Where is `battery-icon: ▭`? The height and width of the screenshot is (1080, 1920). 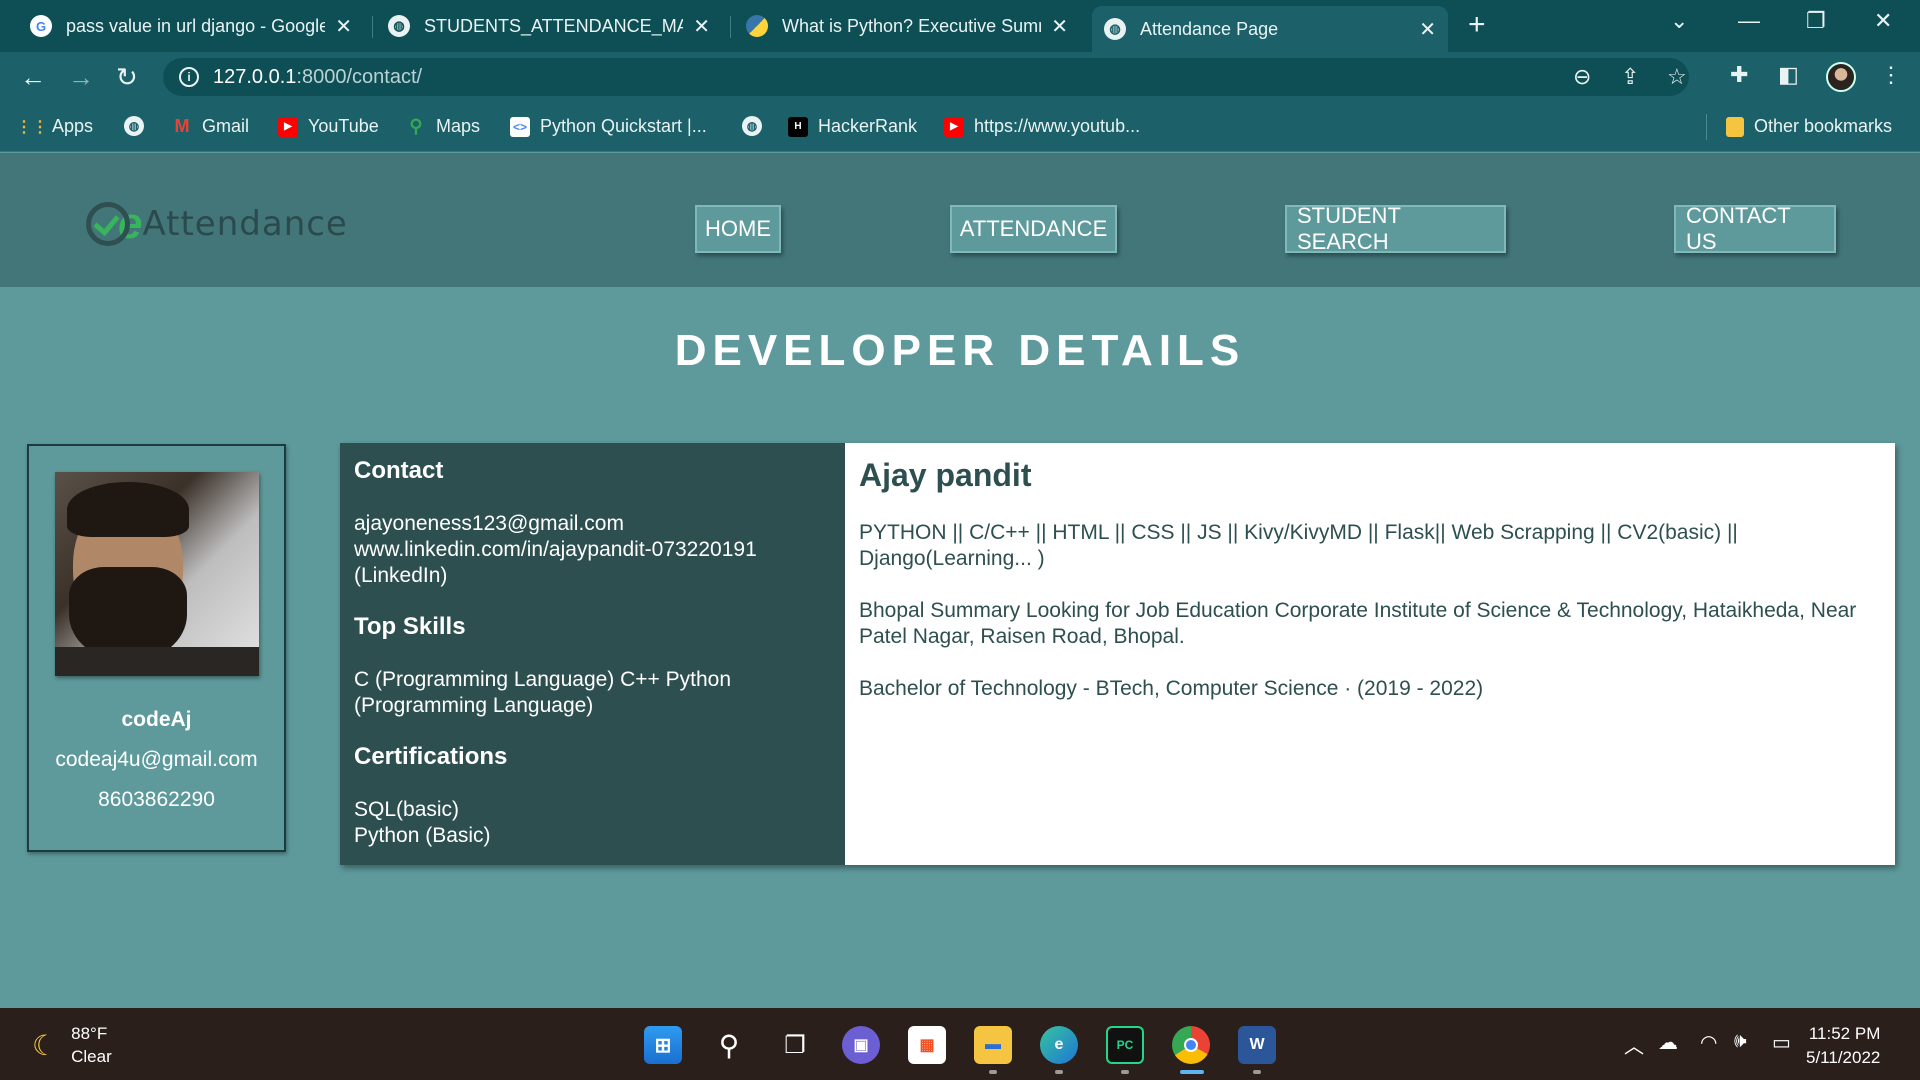
battery-icon: ▭ is located at coordinates (1781, 1042).